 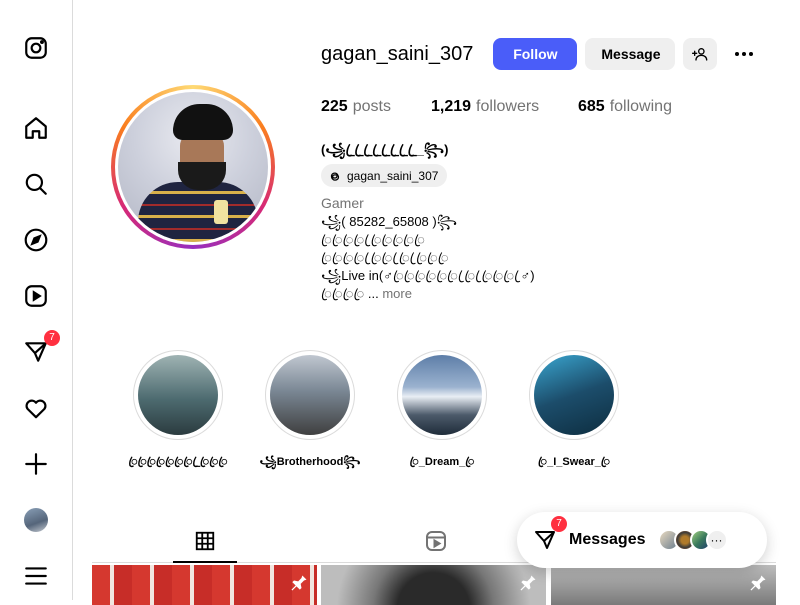 I want to click on threads-link: gagan_saini_307, so click(x=384, y=175).